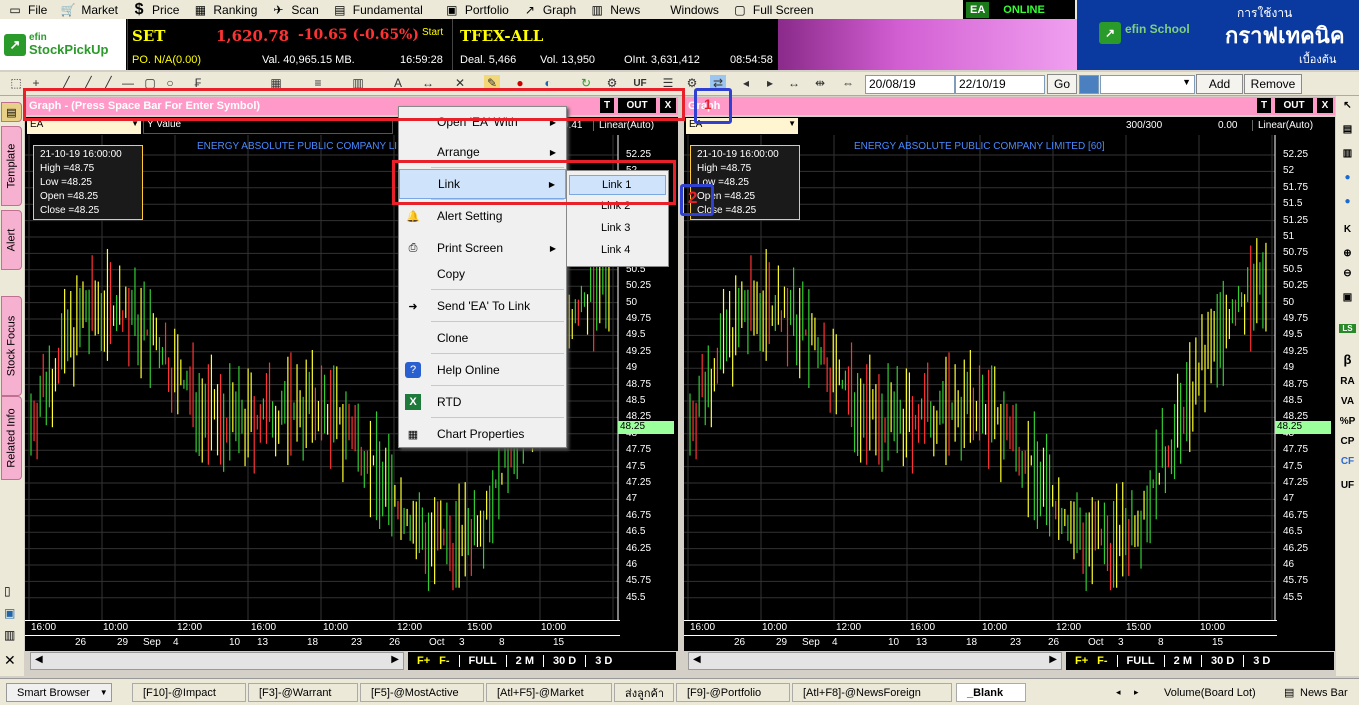  Describe the element at coordinates (482, 661) in the screenshot. I see `zoom-full-button: FULL` at that location.